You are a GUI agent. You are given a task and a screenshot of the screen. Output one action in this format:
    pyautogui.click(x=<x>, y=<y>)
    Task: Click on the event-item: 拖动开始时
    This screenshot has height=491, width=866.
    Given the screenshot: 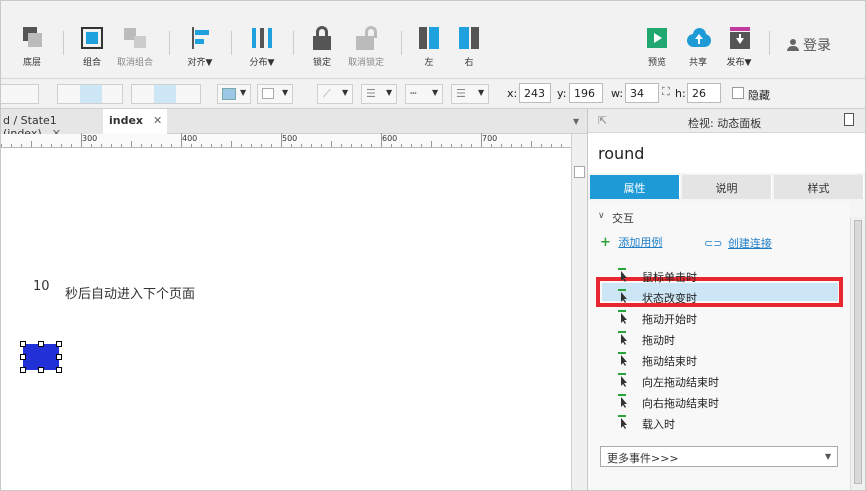 What is the action you would take?
    pyautogui.click(x=724, y=318)
    